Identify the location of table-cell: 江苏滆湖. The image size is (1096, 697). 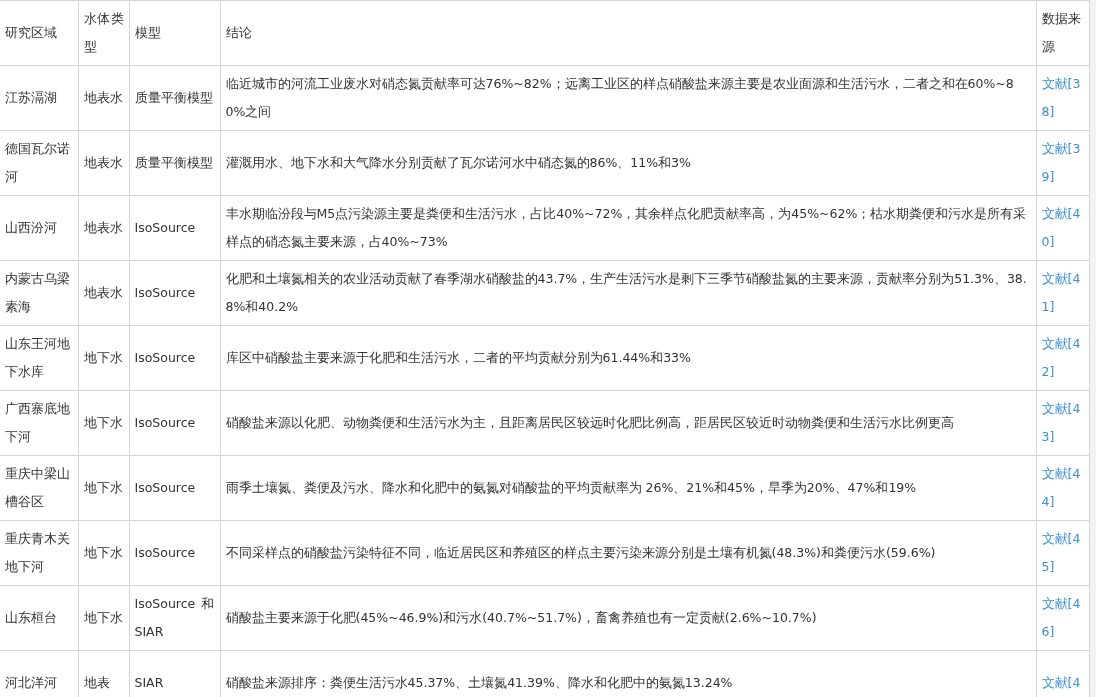
(39, 98).